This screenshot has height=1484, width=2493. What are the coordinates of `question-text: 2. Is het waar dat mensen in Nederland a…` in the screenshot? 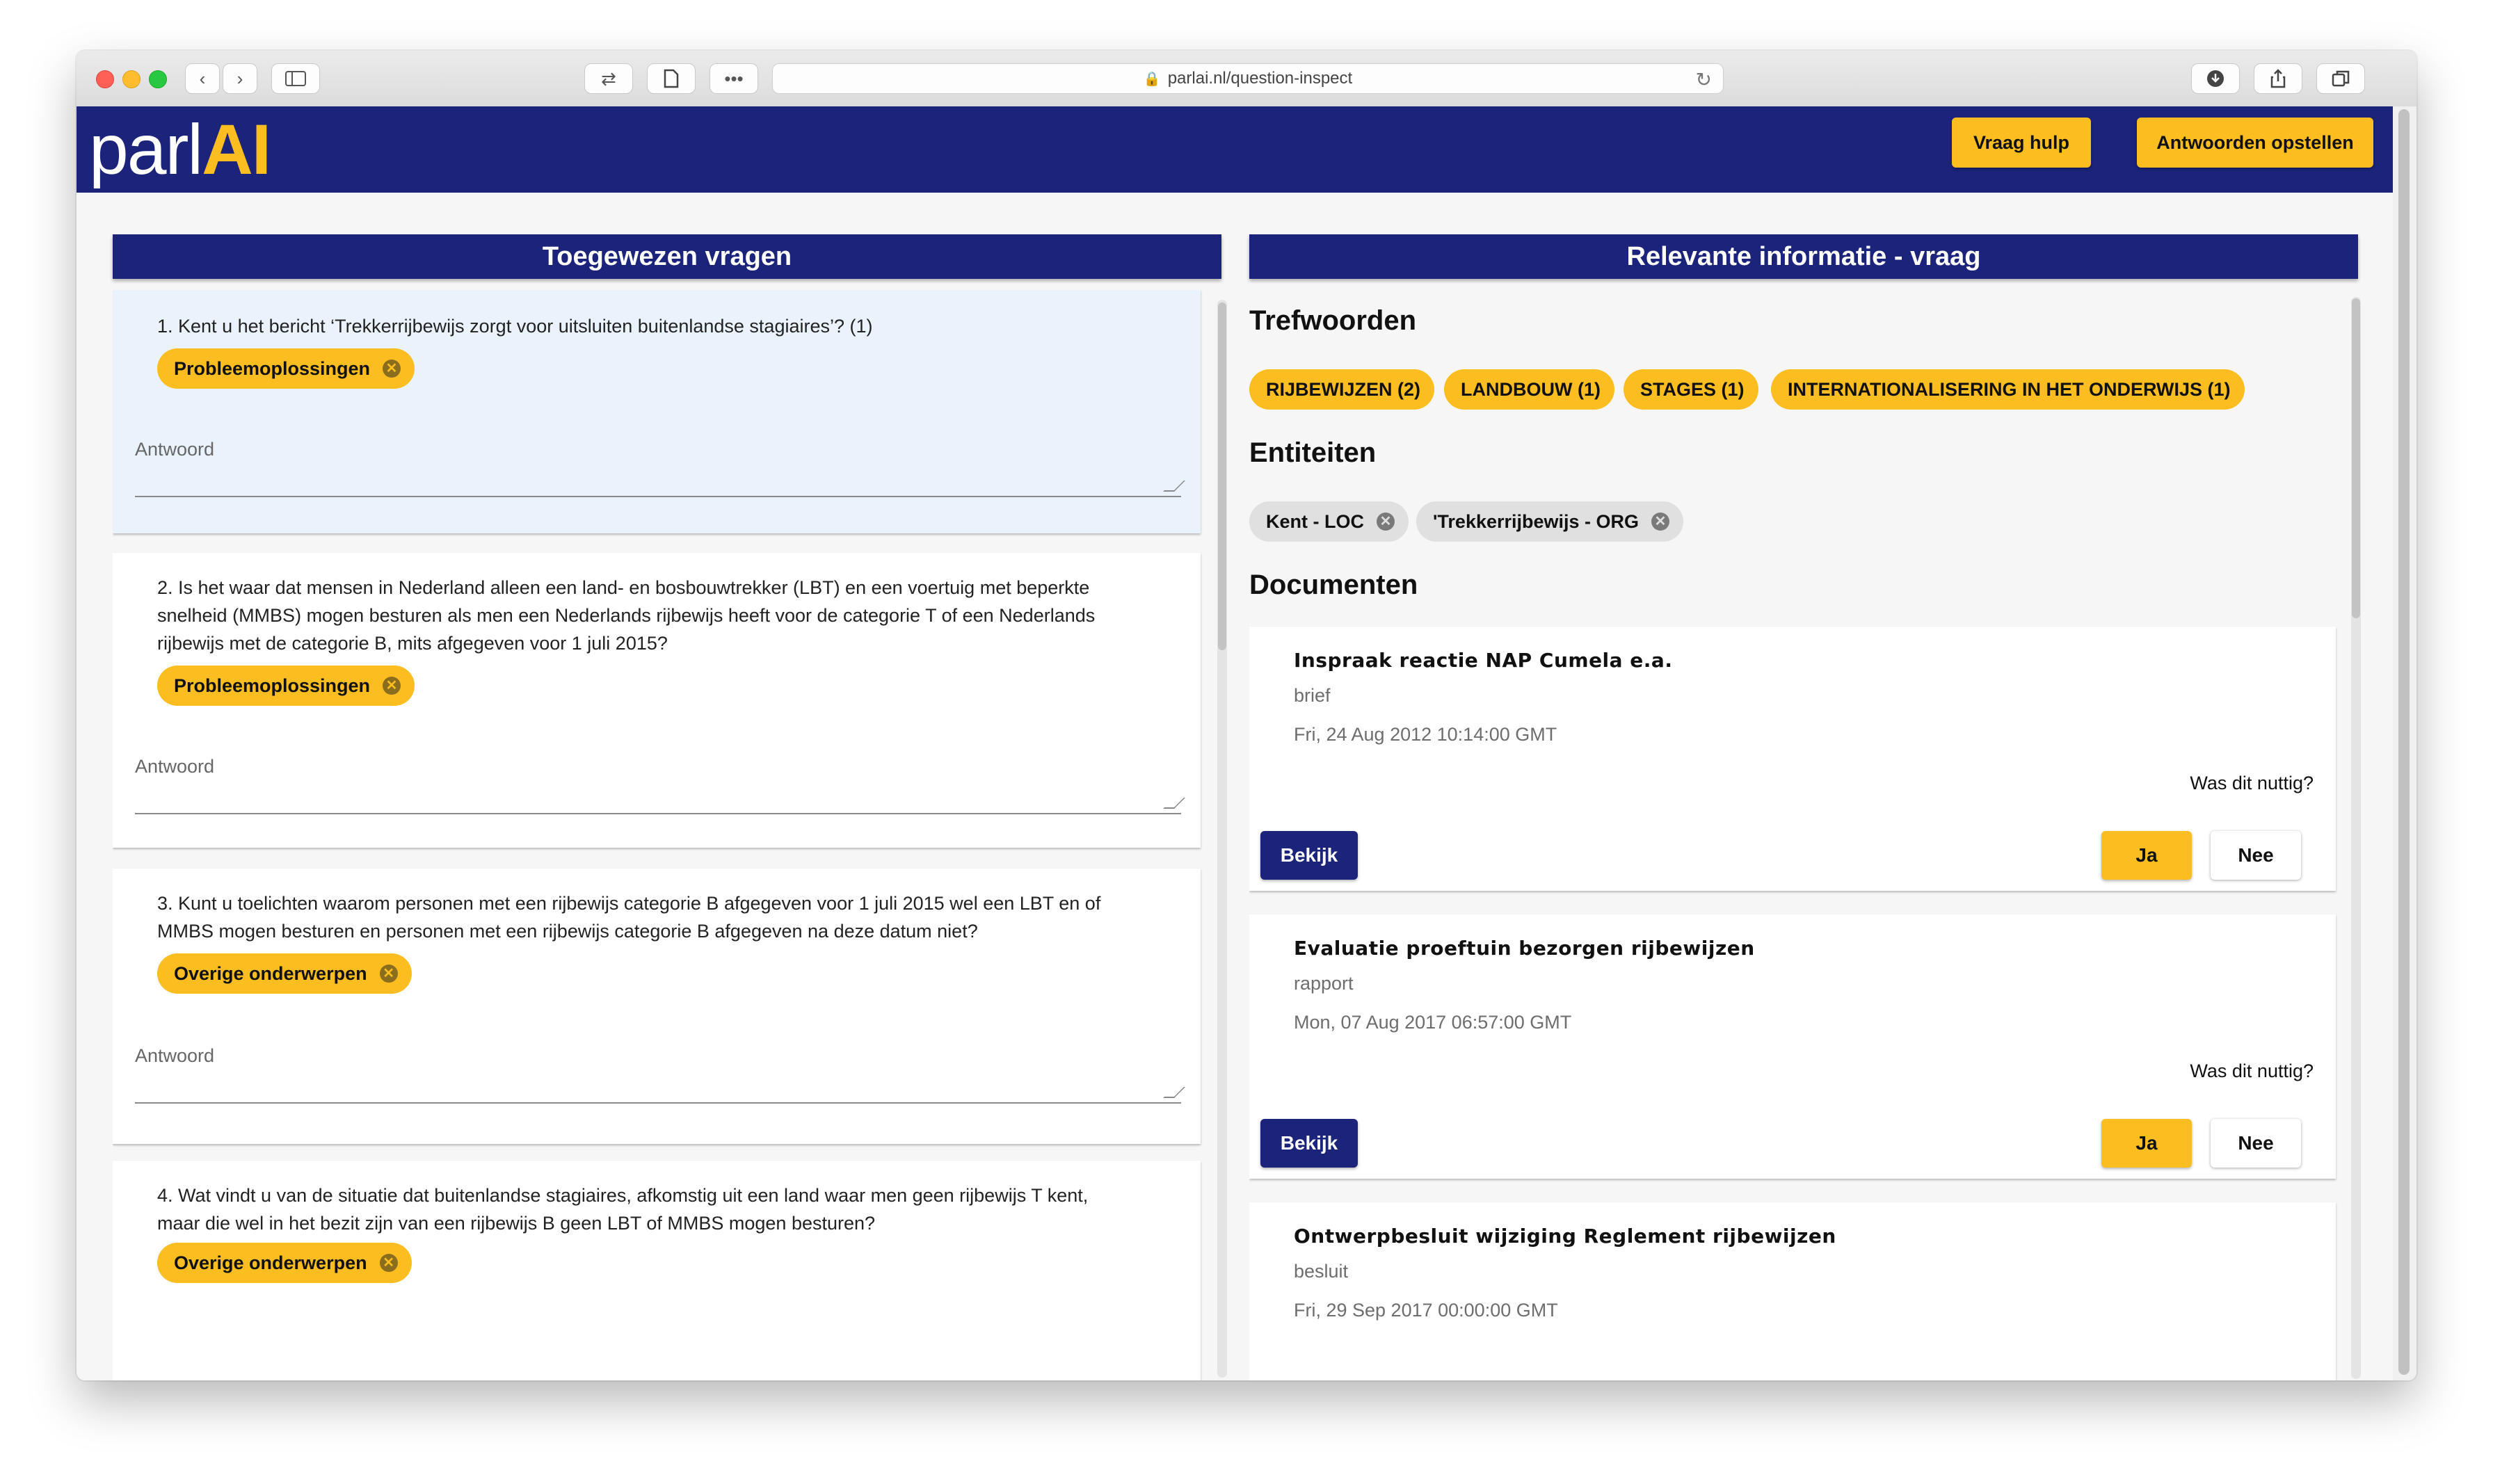 It's located at (626, 615).